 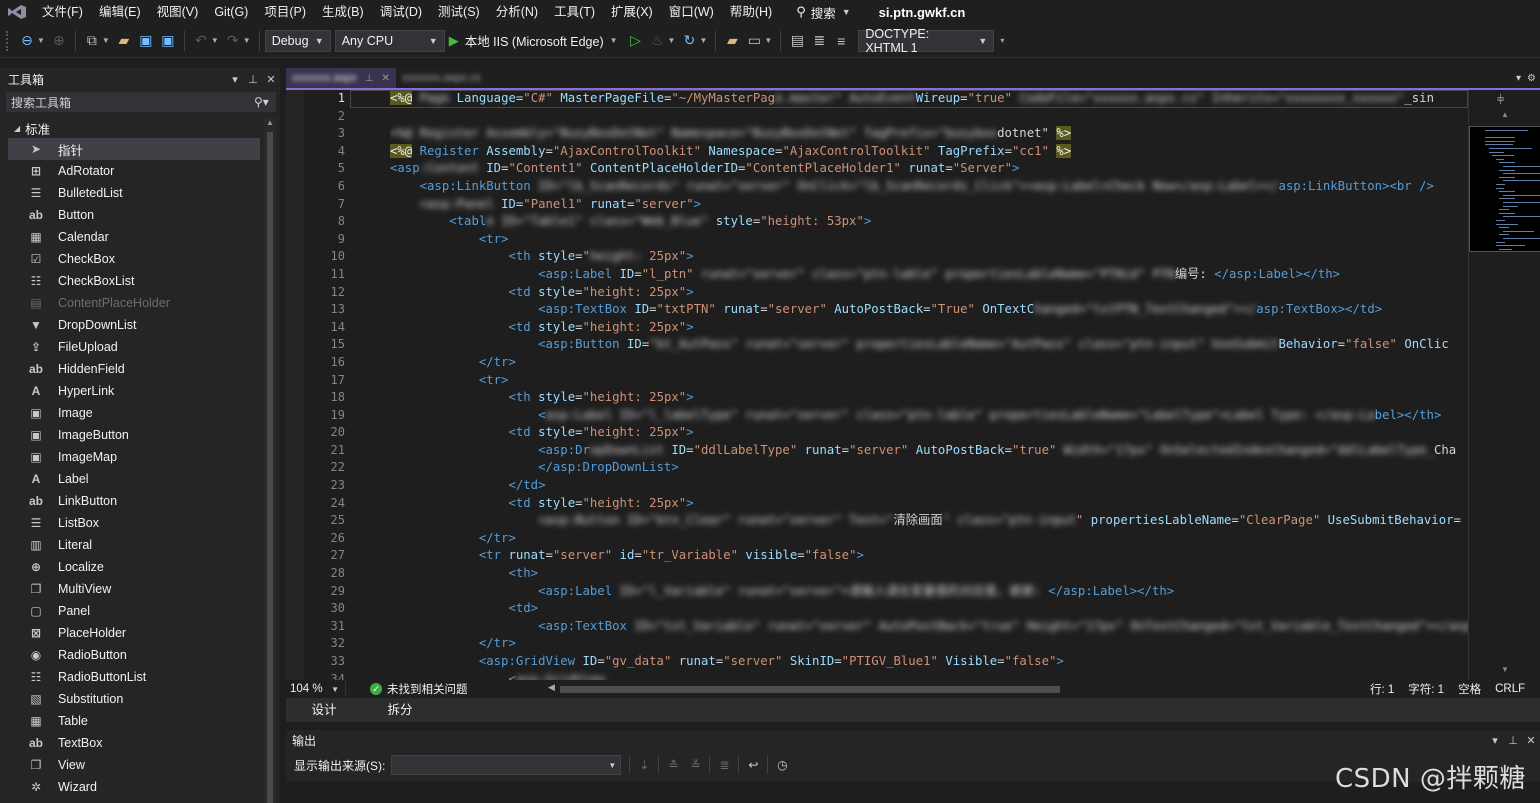 I want to click on panel-menu-icon: ▾, so click(x=235, y=79).